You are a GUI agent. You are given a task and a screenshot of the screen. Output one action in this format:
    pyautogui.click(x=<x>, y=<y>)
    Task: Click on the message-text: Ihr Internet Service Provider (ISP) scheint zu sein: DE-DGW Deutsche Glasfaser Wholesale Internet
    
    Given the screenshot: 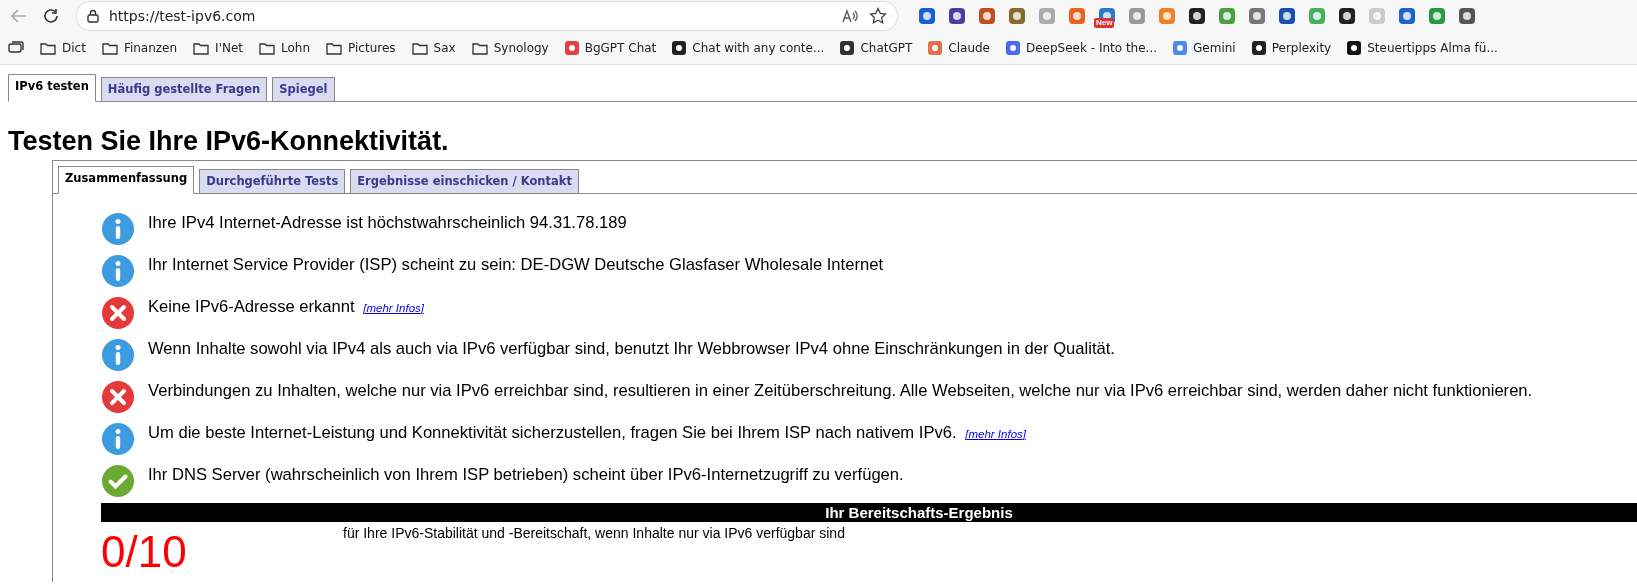 What is the action you would take?
    pyautogui.click(x=516, y=265)
    